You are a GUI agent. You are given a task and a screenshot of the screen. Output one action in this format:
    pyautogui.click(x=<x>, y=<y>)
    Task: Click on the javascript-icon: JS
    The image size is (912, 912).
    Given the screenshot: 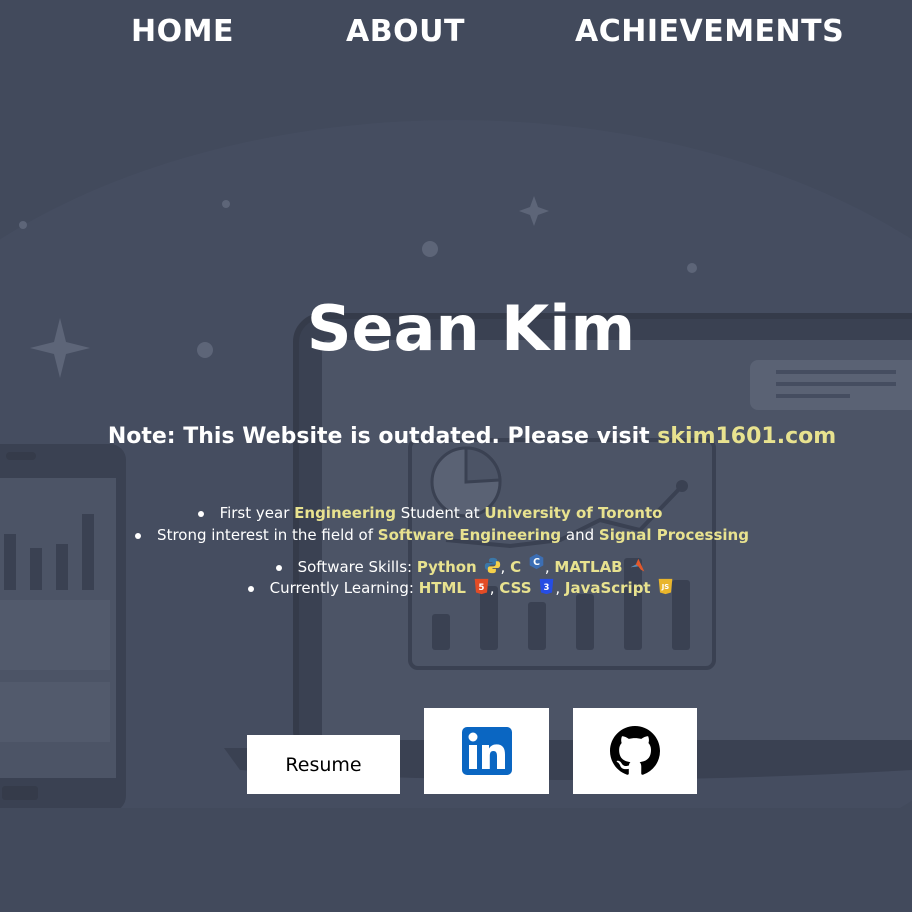 What is the action you would take?
    pyautogui.click(x=666, y=586)
    